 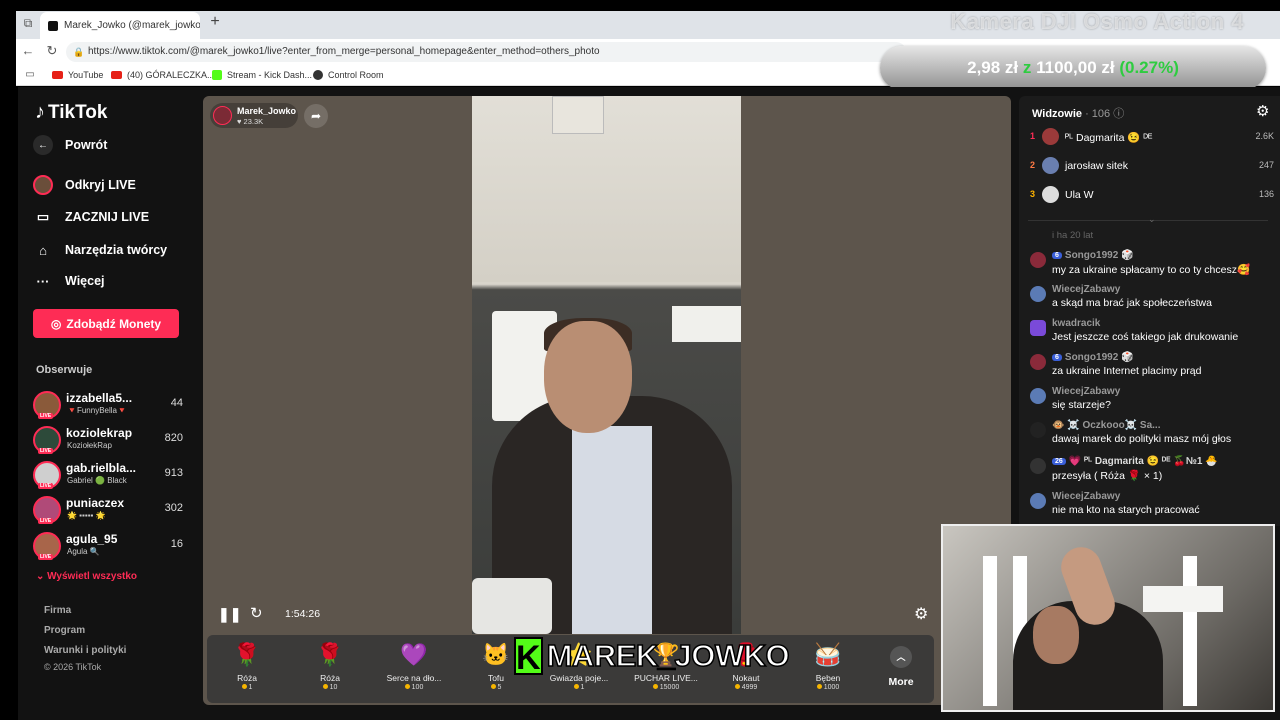 I want to click on following-item: LIVE puniaczex 🌟 ▪▪▪▪▪ 🌟 302, so click(x=108, y=510).